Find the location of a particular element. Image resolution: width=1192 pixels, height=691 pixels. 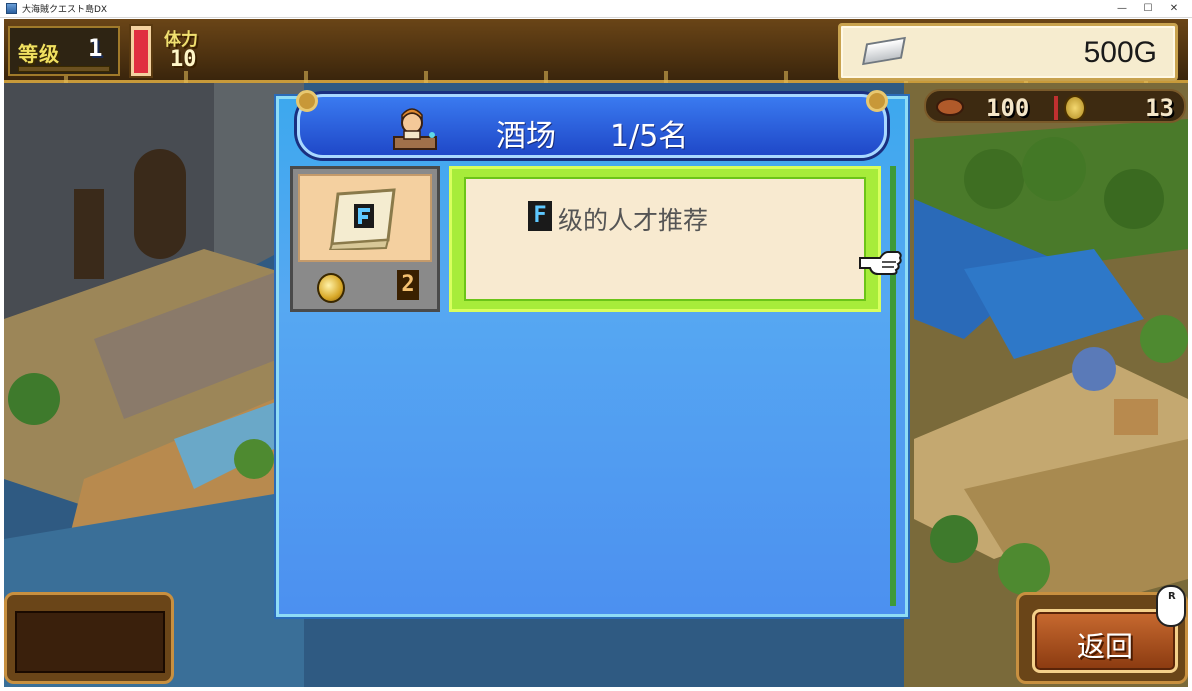

medal-icon is located at coordinates (1075, 108).